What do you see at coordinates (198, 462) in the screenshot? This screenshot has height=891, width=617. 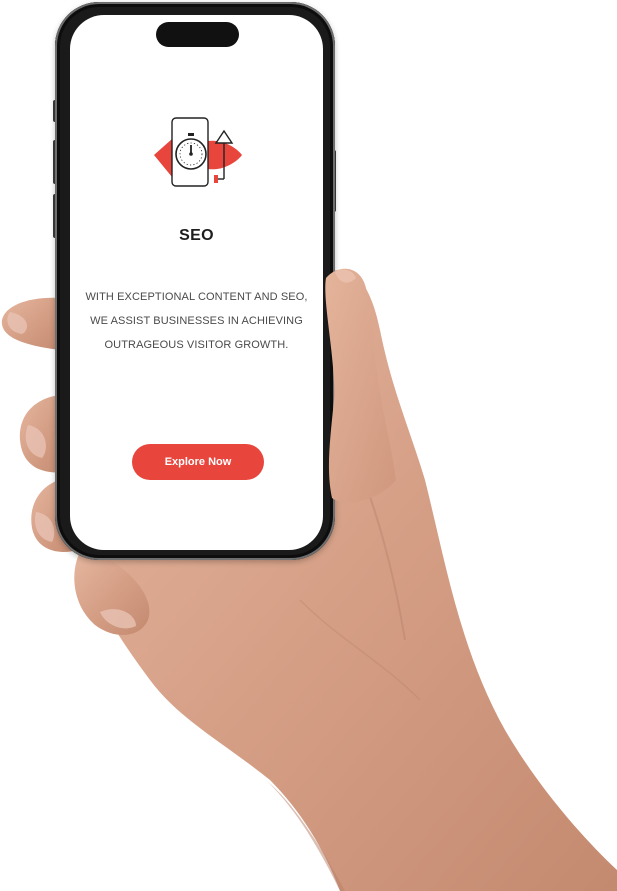 I see `explore-now-button: Explore Now` at bounding box center [198, 462].